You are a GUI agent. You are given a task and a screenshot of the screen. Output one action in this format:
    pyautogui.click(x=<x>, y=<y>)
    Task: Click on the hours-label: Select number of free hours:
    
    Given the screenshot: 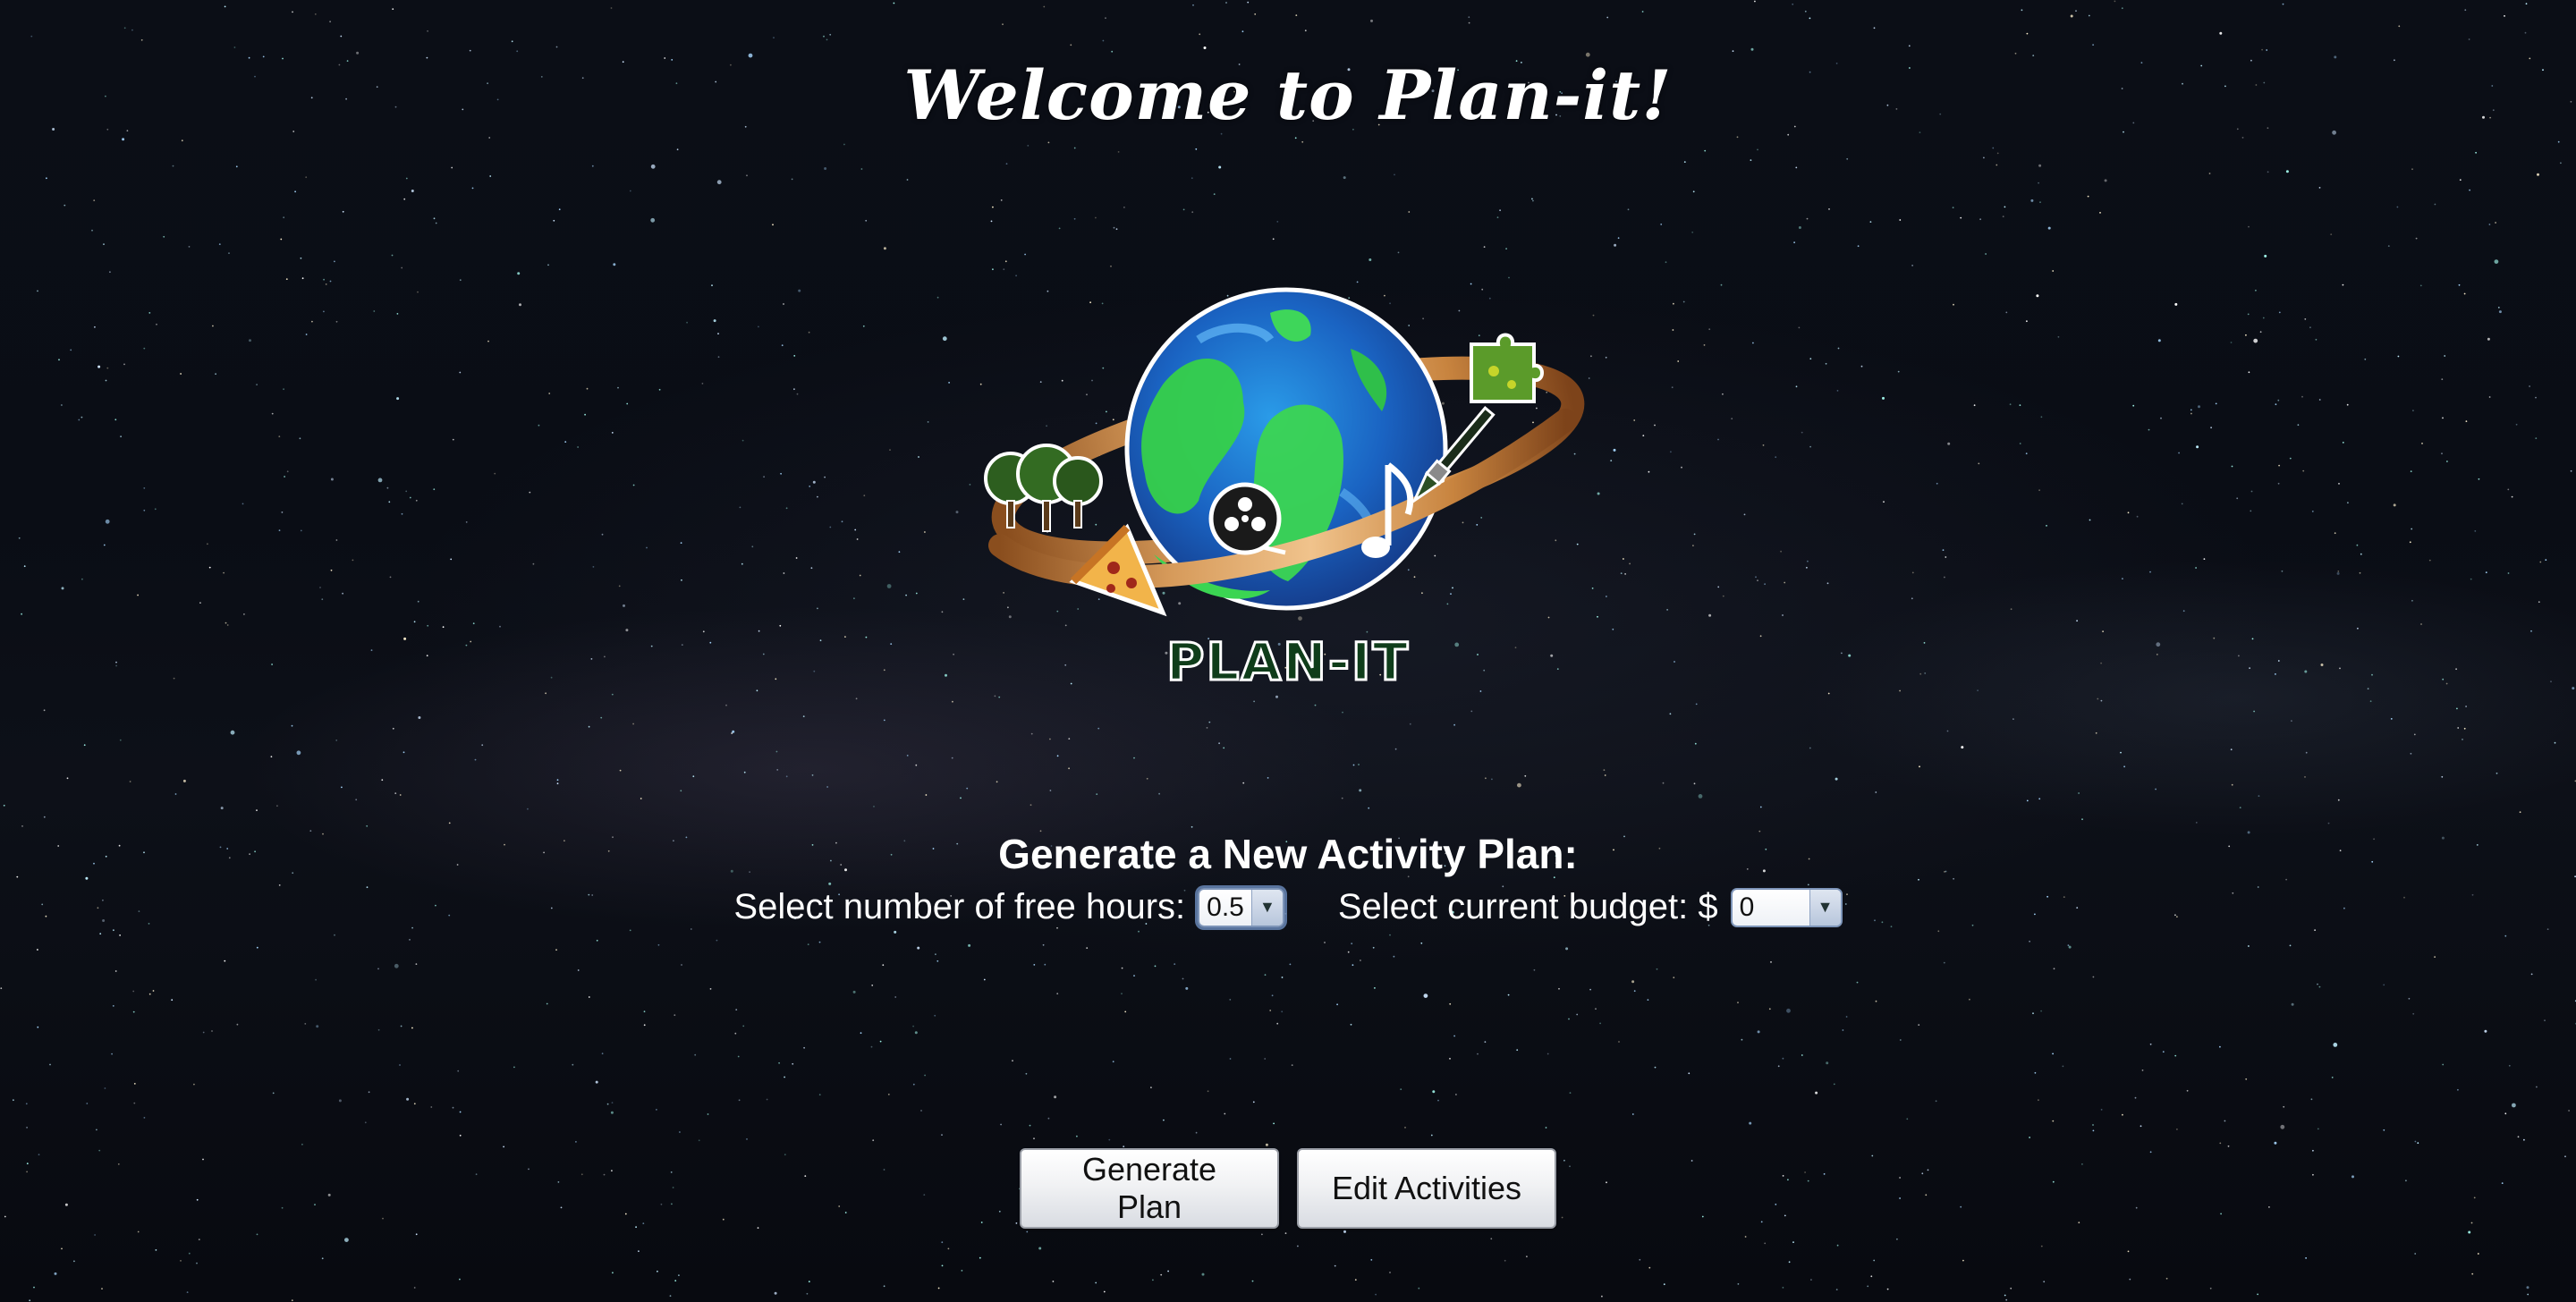 What is the action you would take?
    pyautogui.click(x=959, y=906)
    